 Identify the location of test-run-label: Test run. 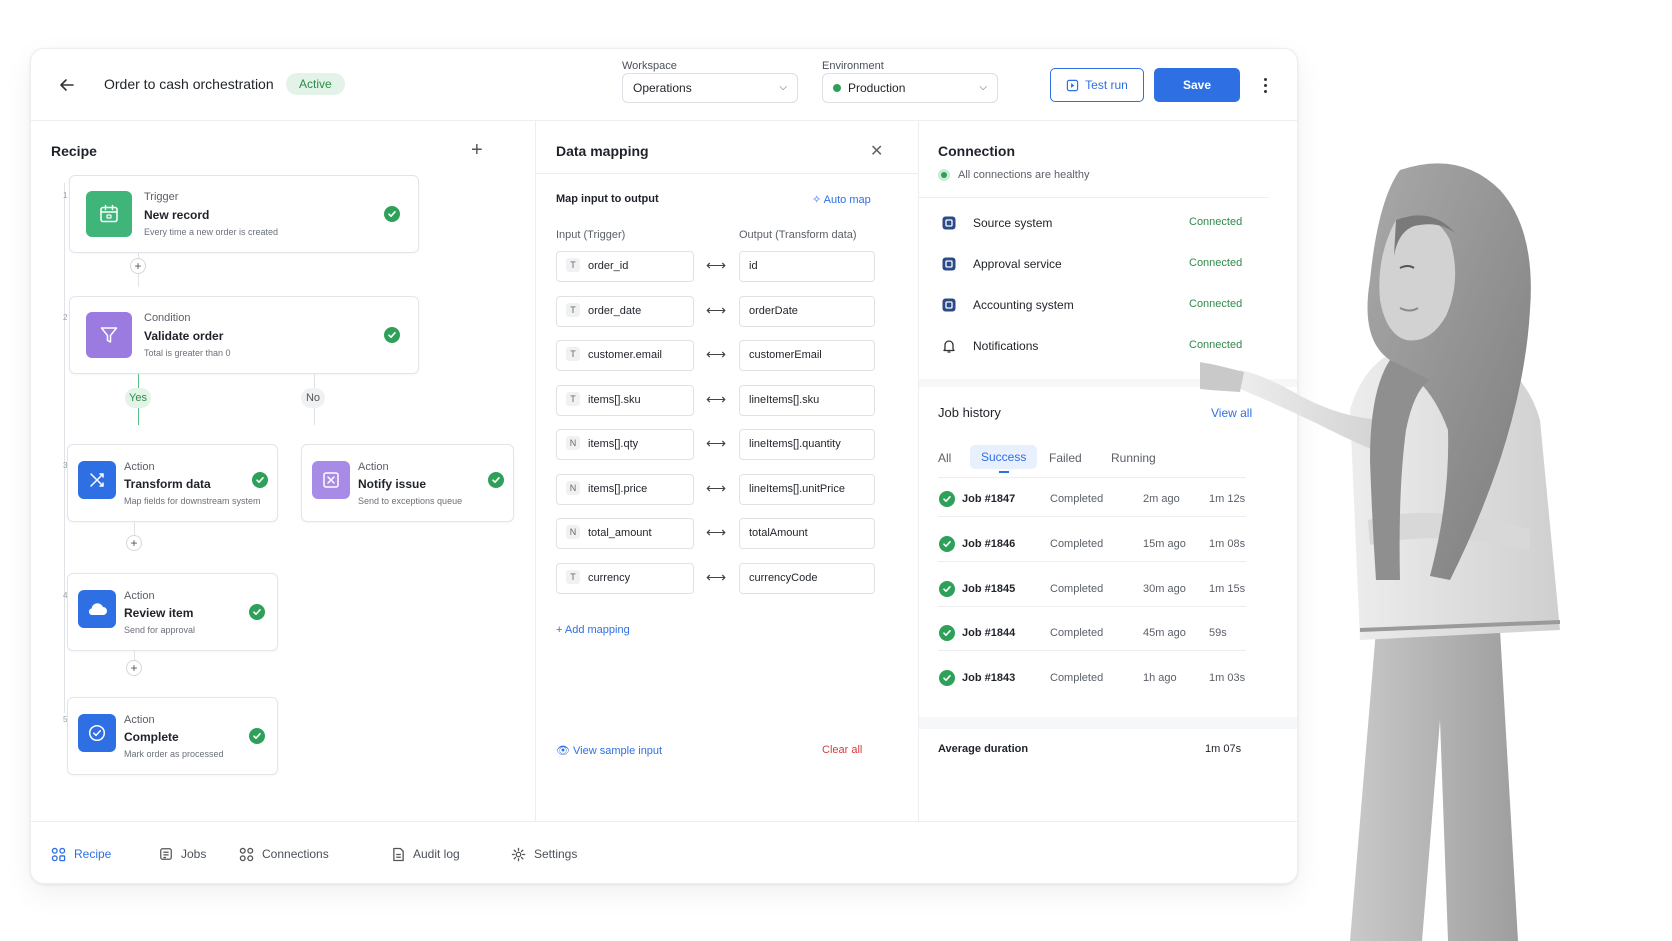
(1106, 85).